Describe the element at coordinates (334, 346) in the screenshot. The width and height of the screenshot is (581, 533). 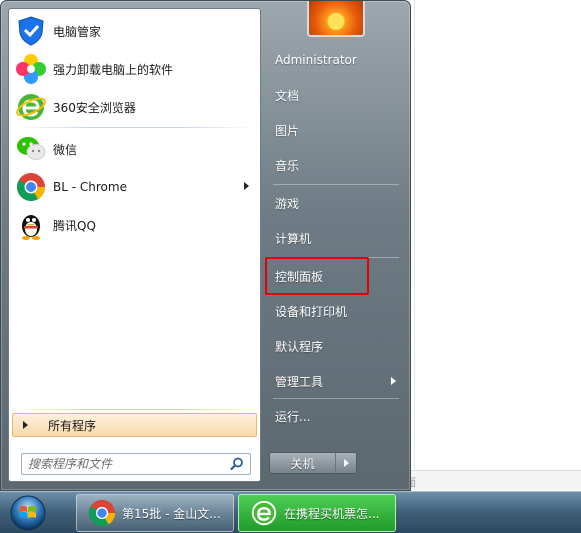
I see `right-item-default-programs: 默认程序` at that location.